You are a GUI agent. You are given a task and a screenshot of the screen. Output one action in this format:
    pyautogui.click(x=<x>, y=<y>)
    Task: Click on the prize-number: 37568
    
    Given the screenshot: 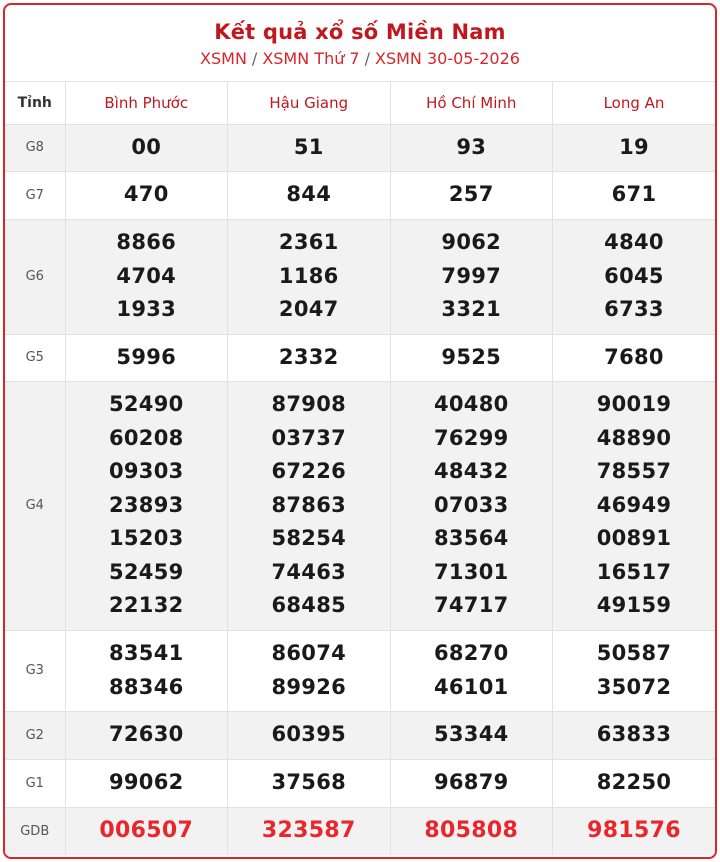 What is the action you would take?
    pyautogui.click(x=309, y=782)
    